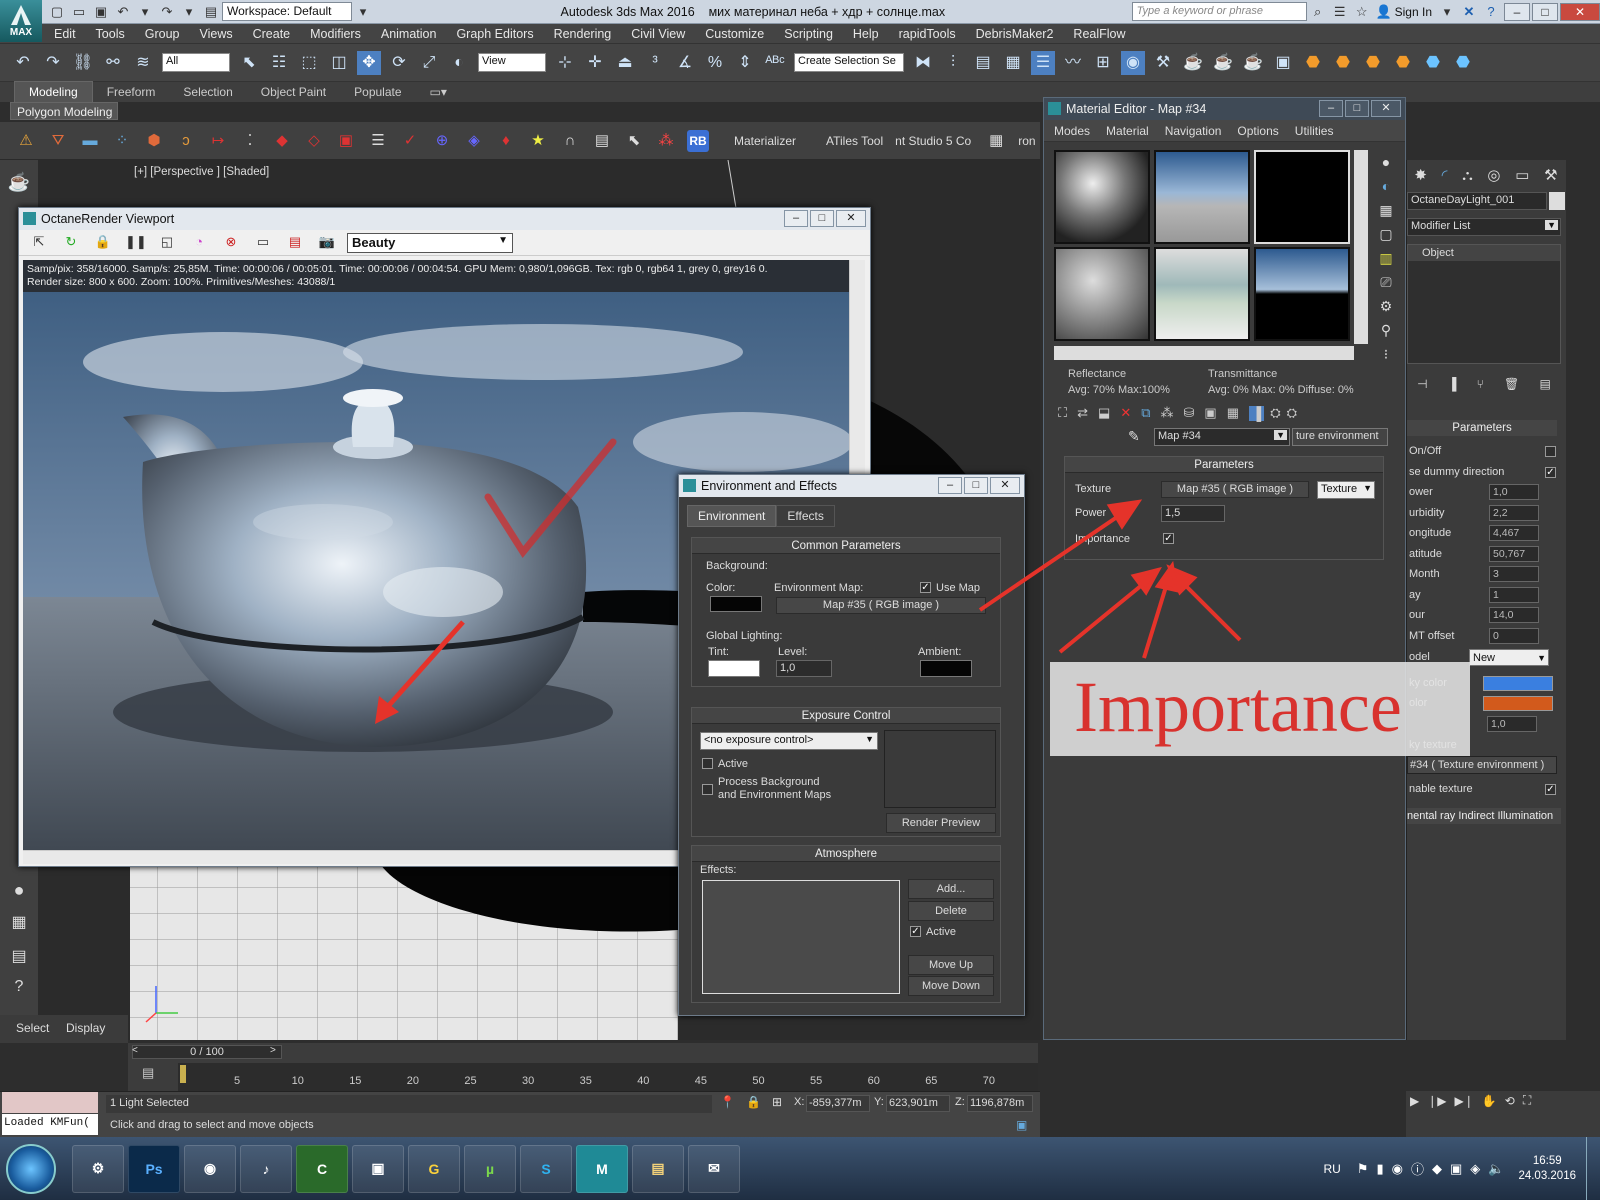  I want to click on mated-menu-material: Material, so click(1127, 131).